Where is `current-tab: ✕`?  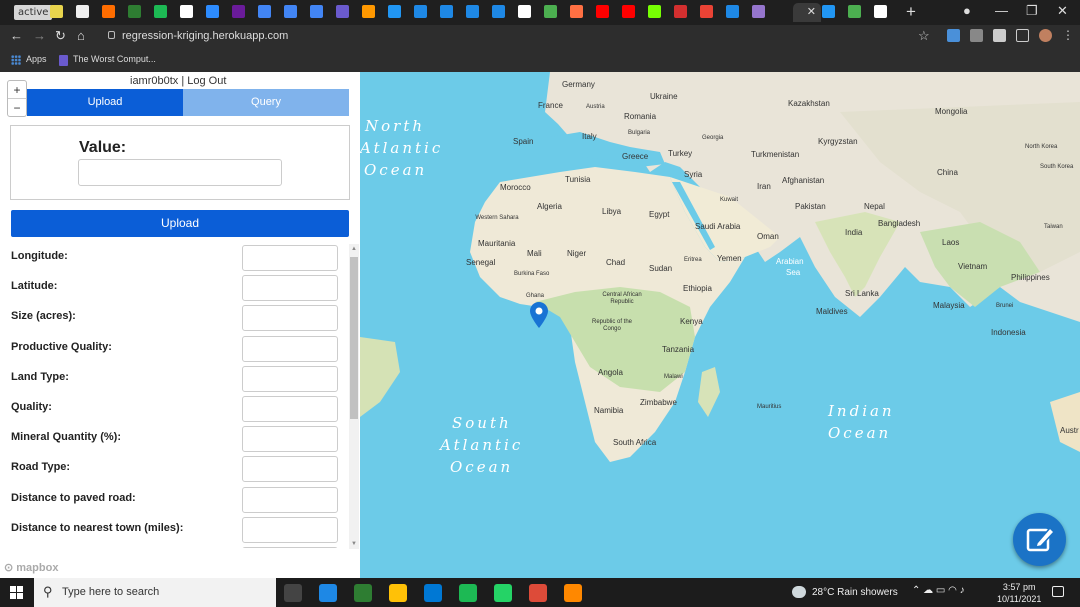
current-tab: ✕ is located at coordinates (807, 12).